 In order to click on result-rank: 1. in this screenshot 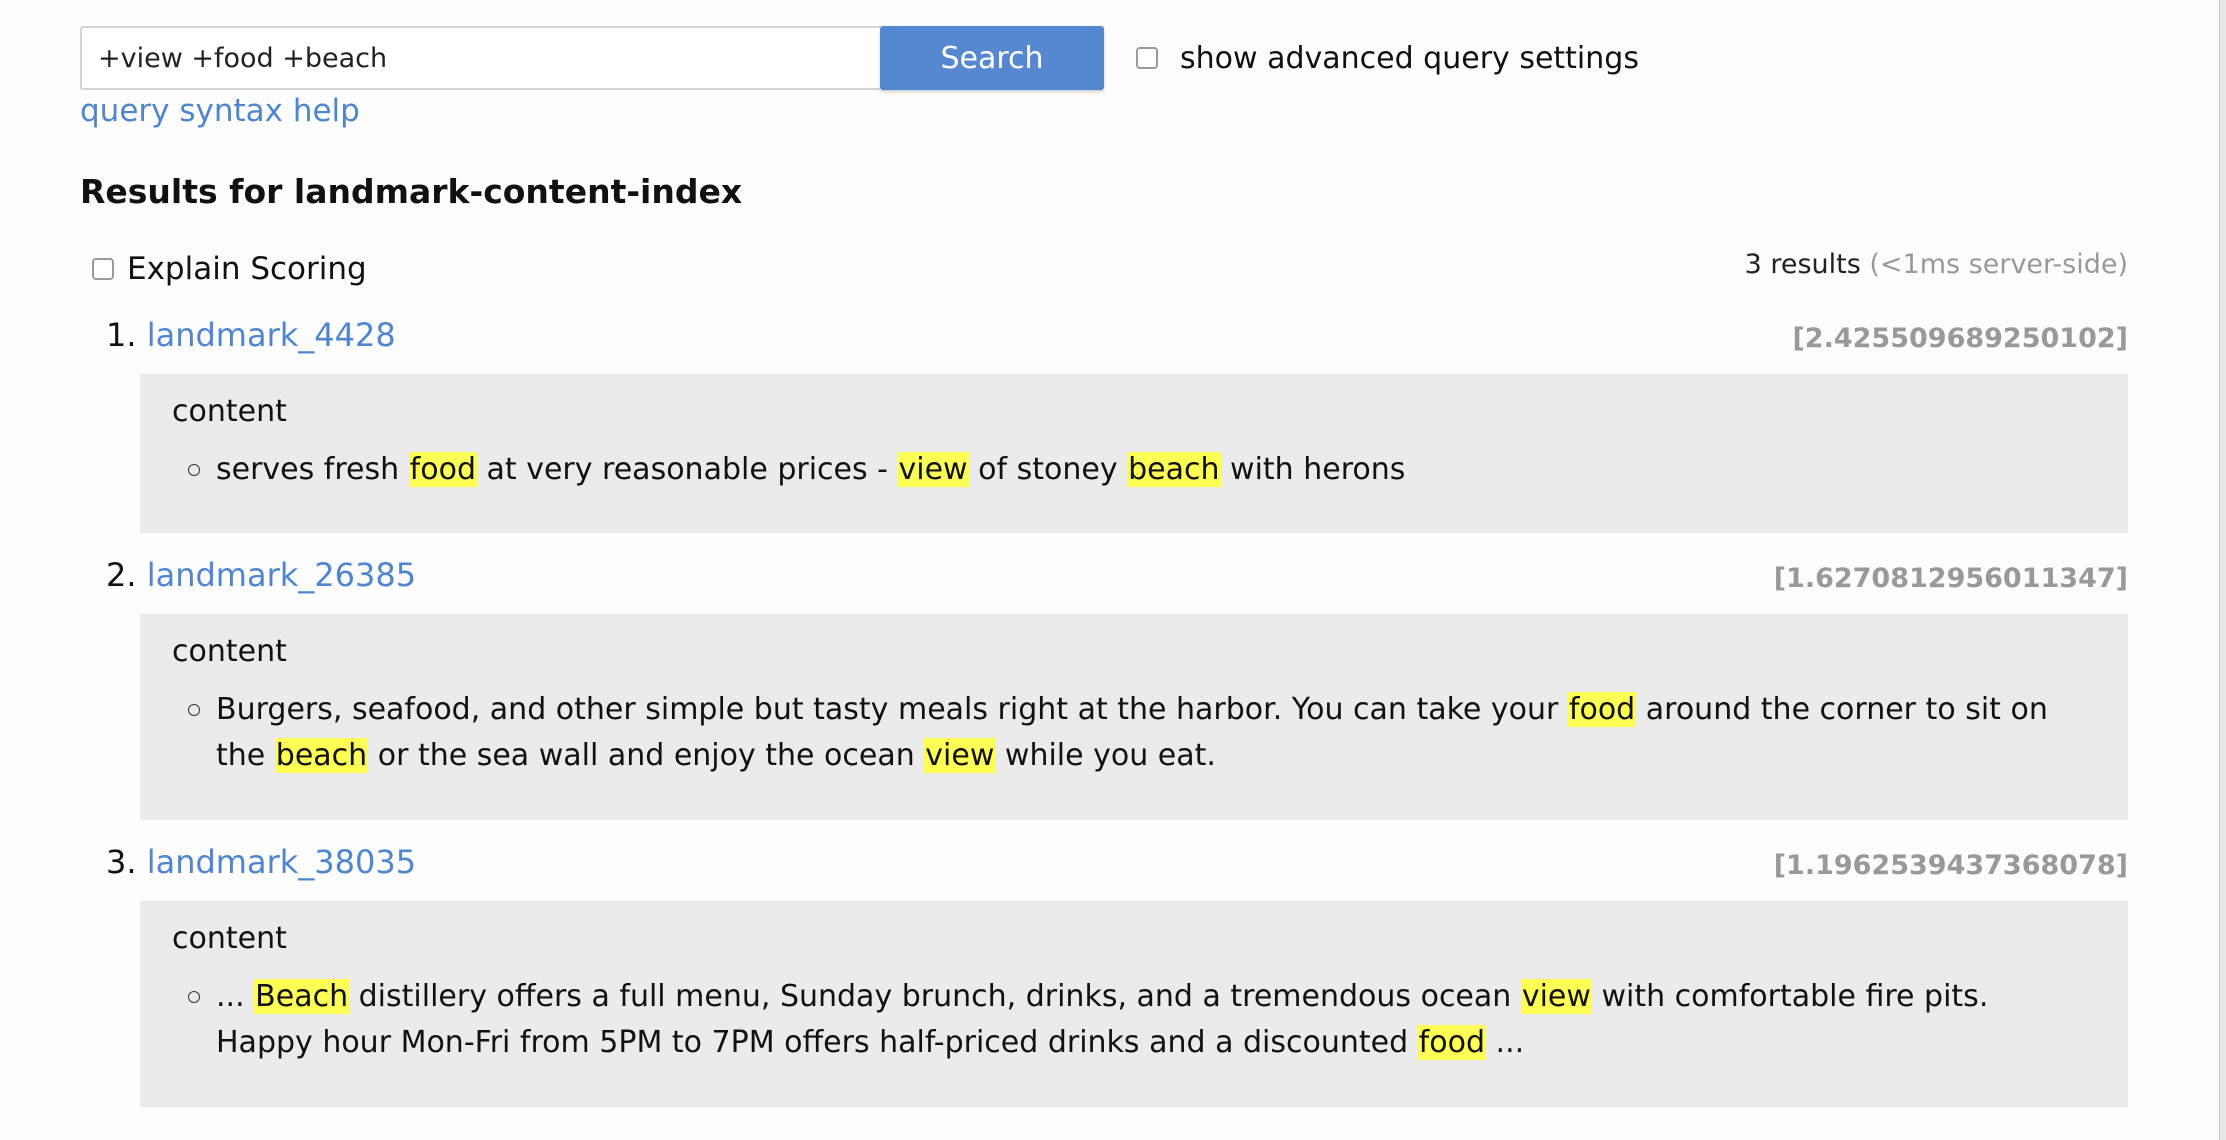, I will do `click(121, 335)`.